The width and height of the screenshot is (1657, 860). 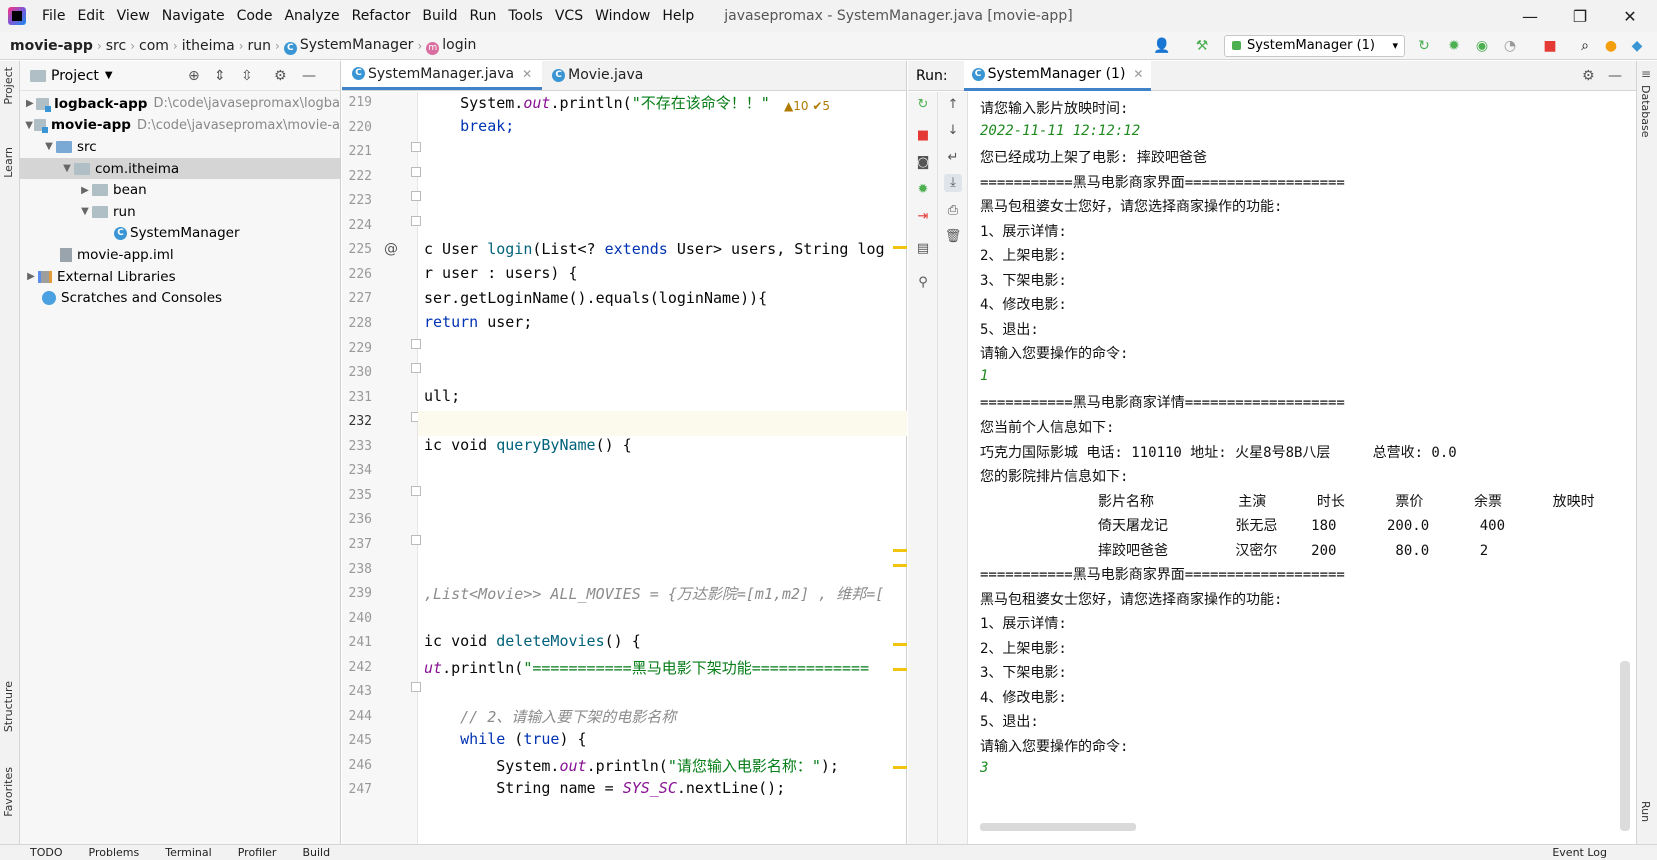 I want to click on tree-item-iml: movie-app.iml, so click(x=180, y=255).